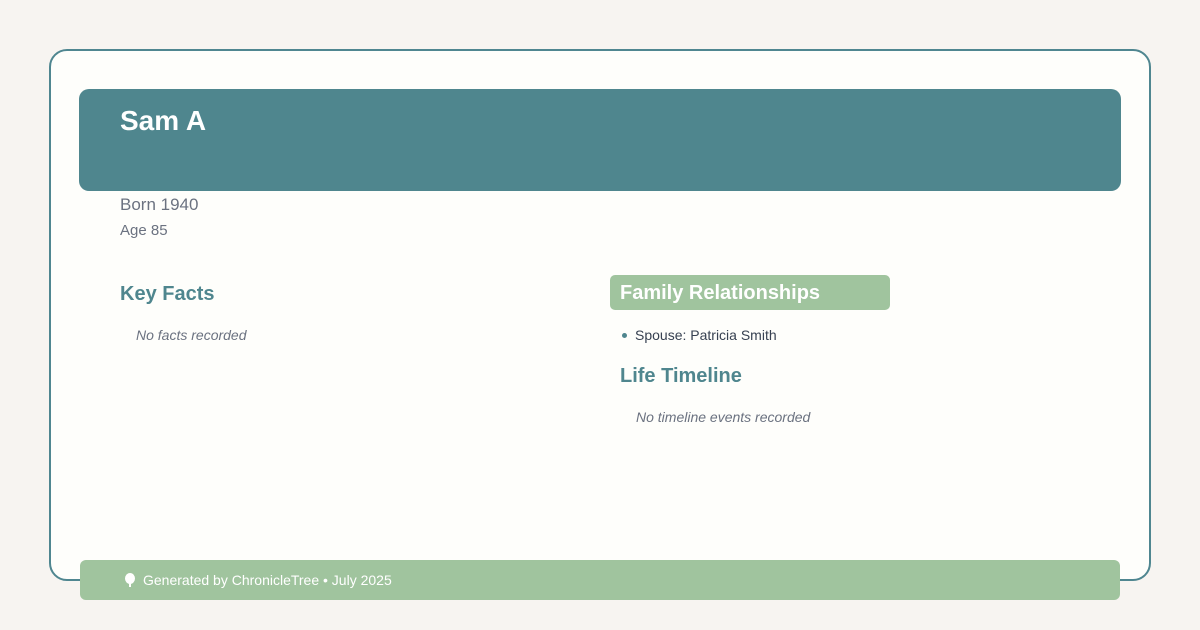 The height and width of the screenshot is (630, 1200). Describe the element at coordinates (723, 417) in the screenshot. I see `timeline-empty: No timeline events recorded` at that location.